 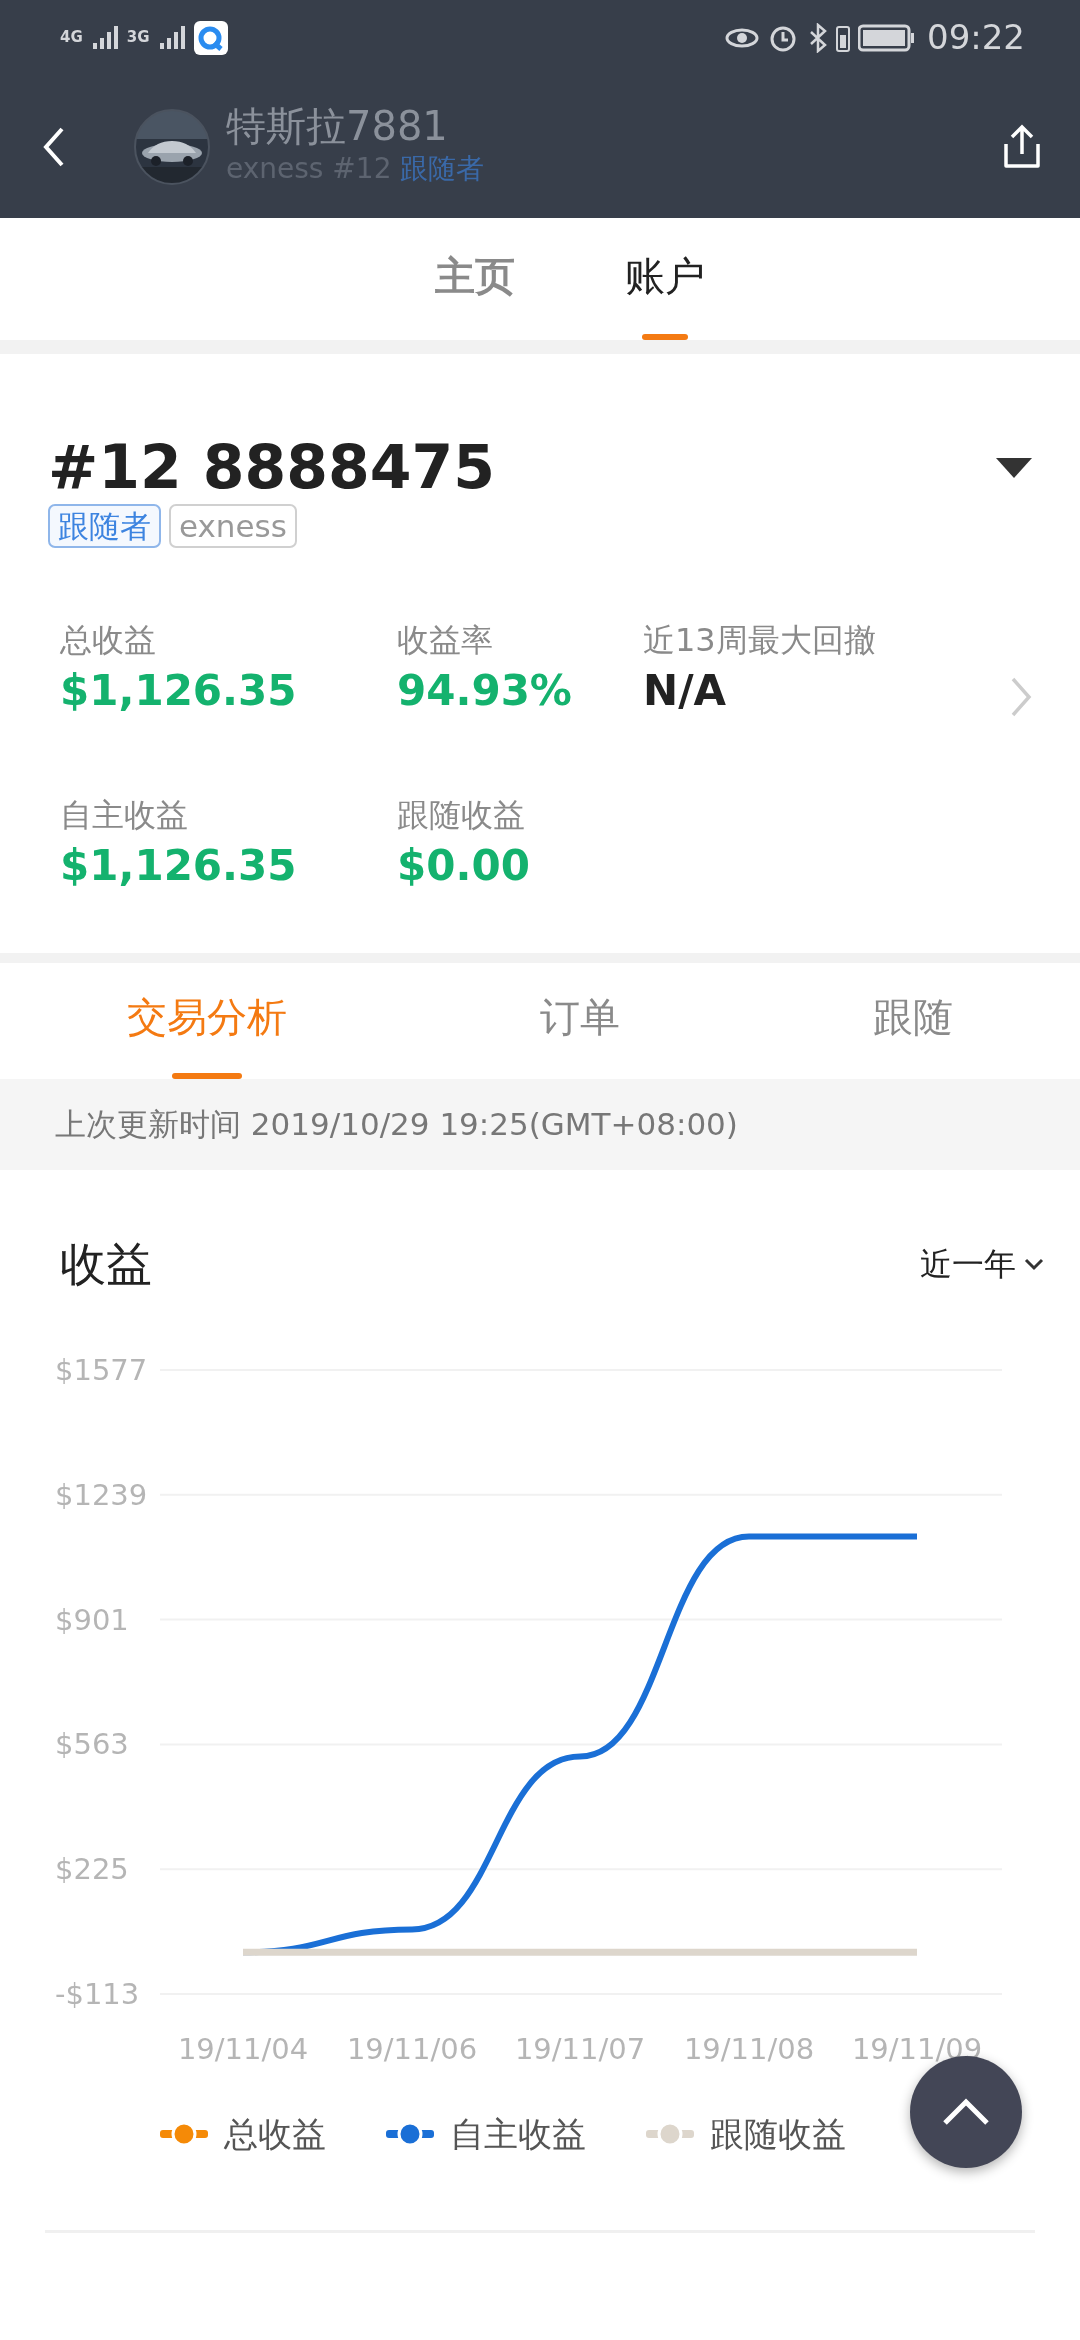 What do you see at coordinates (275, 2134) in the screenshot?
I see `legend-label: 总收益` at bounding box center [275, 2134].